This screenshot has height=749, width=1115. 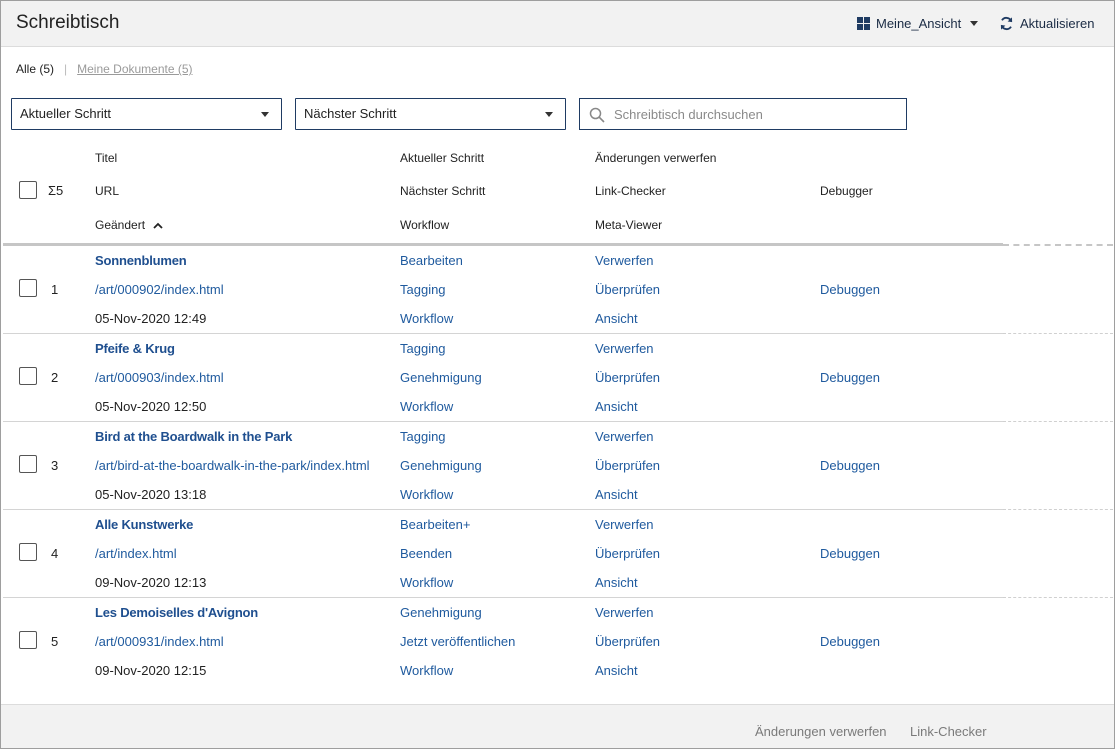 What do you see at coordinates (630, 191) in the screenshot?
I see `column-header-link-checker: Link-Checker` at bounding box center [630, 191].